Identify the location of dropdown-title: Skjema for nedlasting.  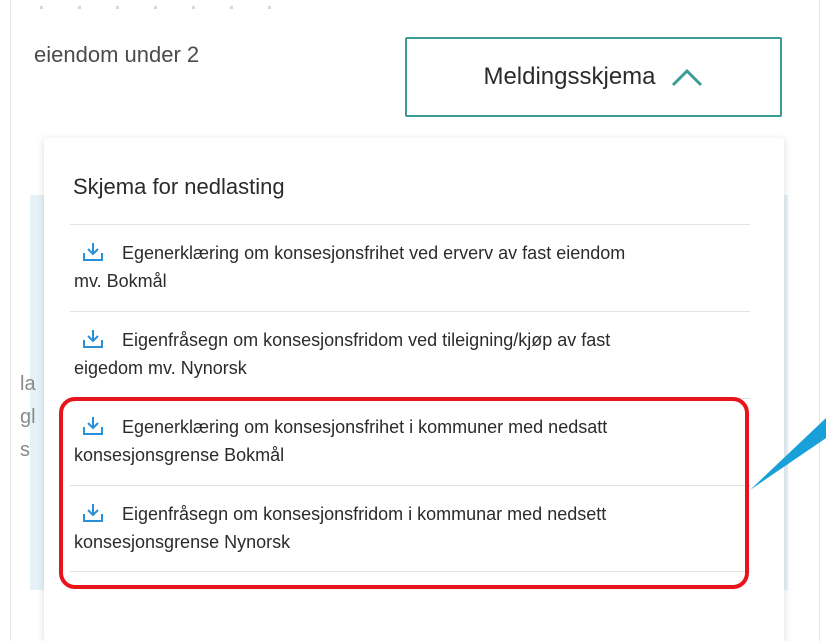
(179, 186).